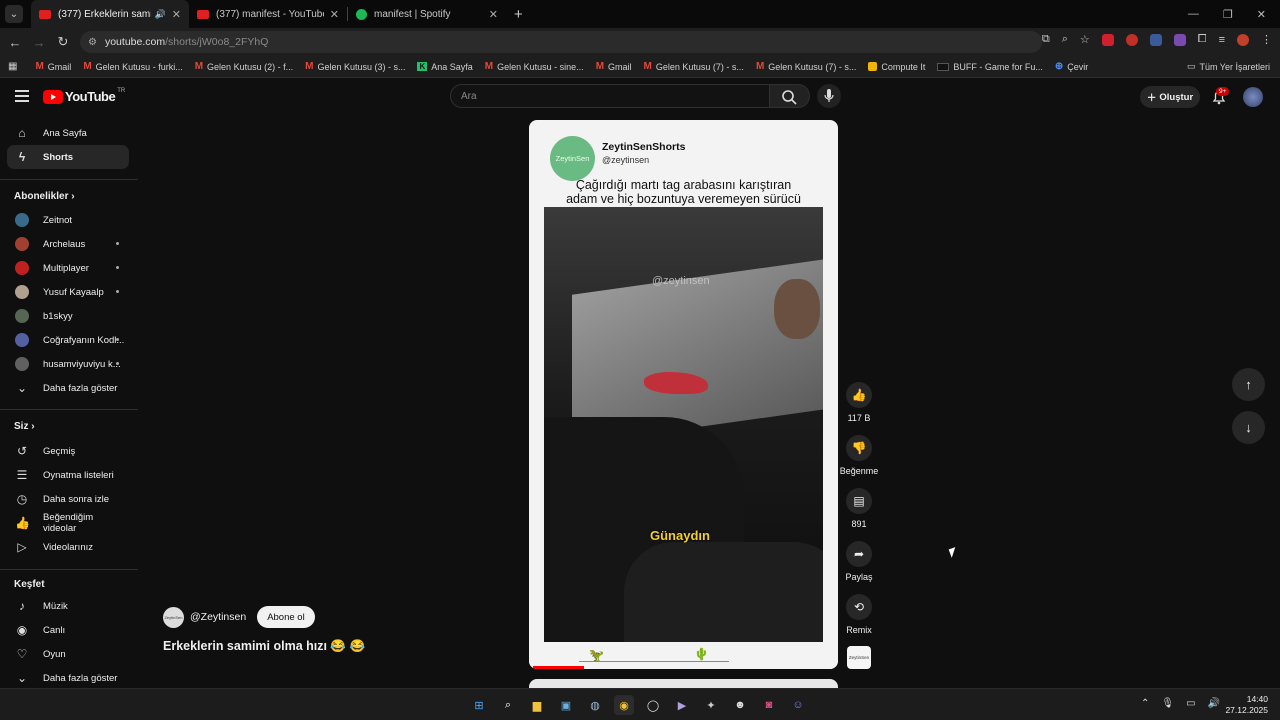  I want to click on sidebar-item-playlists: ☰ Oynatma listeleri, so click(68, 475).